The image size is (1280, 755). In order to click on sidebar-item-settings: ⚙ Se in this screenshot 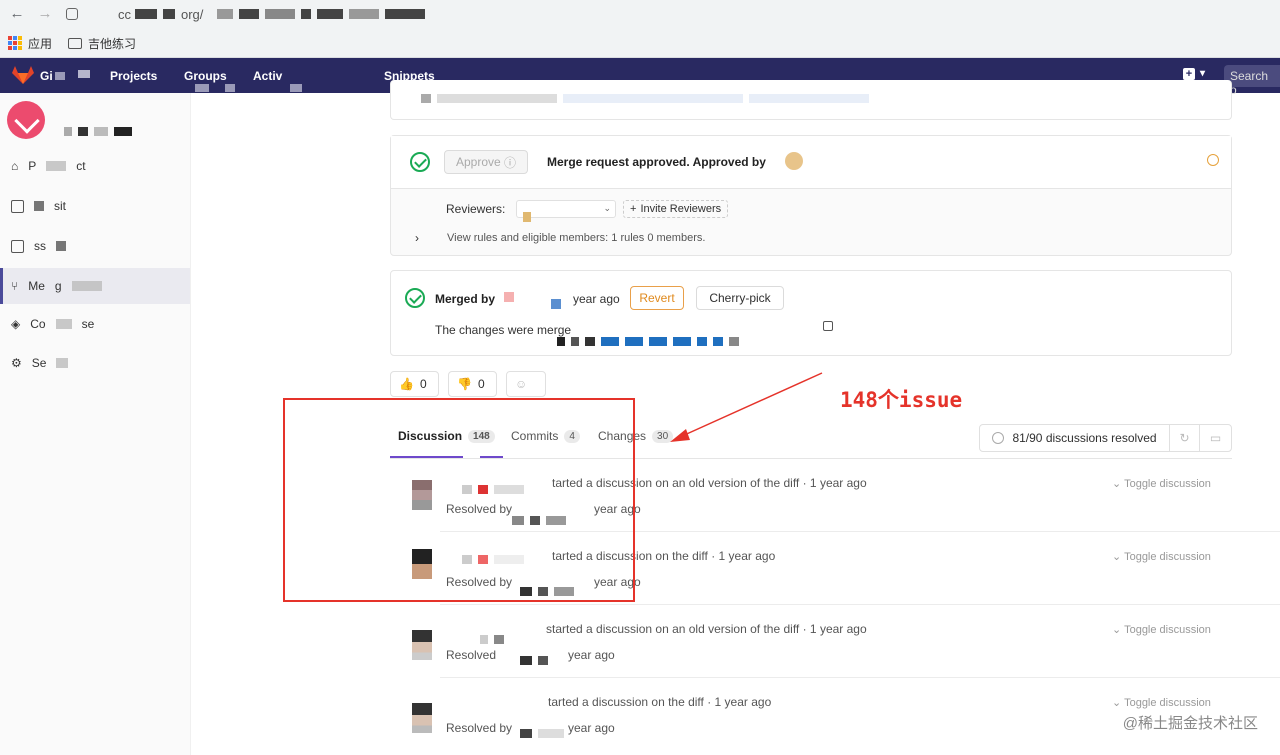, I will do `click(95, 363)`.